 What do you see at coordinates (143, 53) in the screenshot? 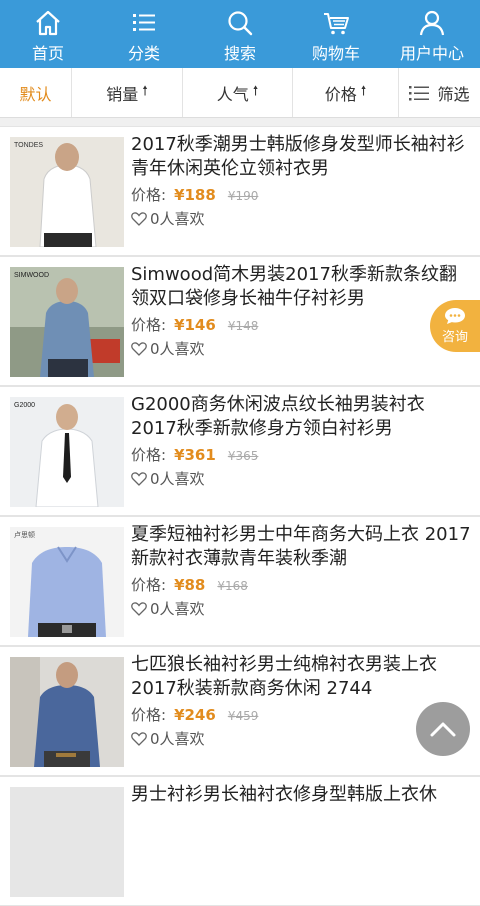
I see `nav-category-label: 分类` at bounding box center [143, 53].